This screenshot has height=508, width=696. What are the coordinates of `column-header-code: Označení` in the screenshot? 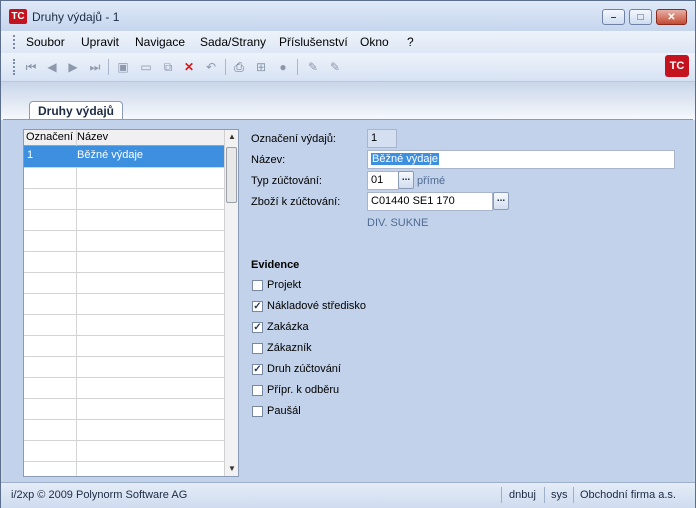 It's located at (49, 137).